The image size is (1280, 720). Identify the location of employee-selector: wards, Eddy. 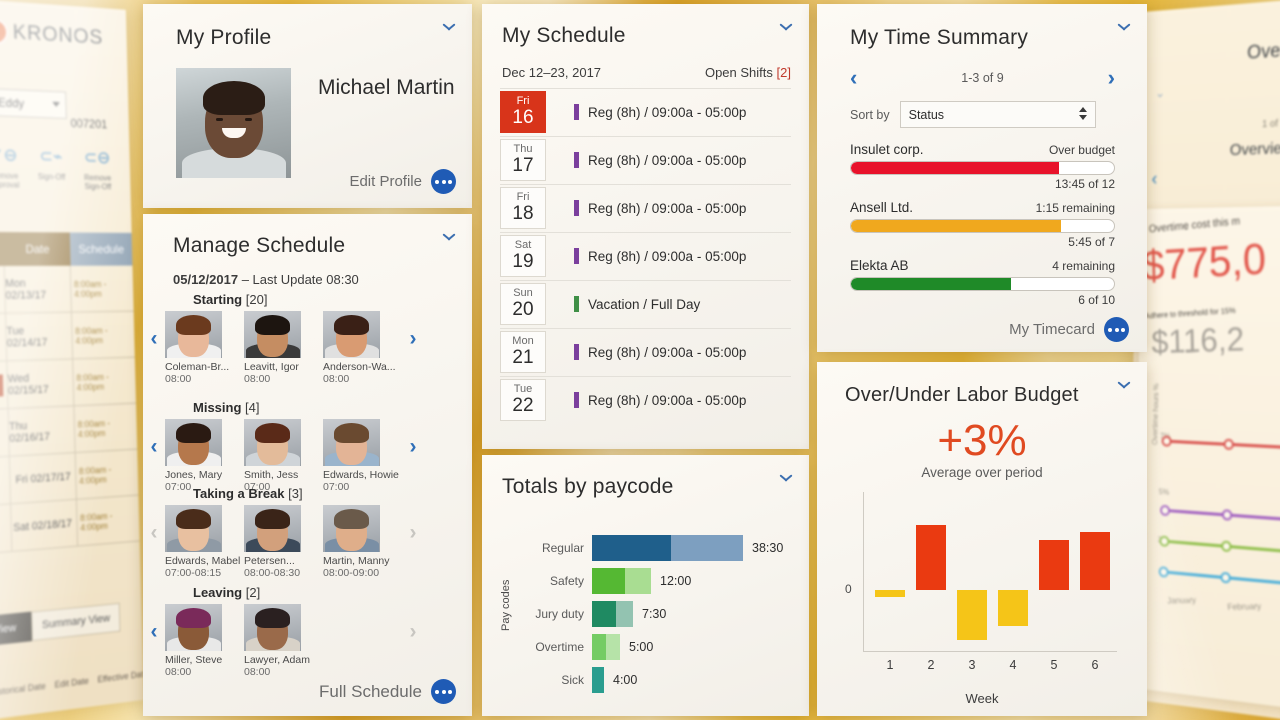
(33, 103).